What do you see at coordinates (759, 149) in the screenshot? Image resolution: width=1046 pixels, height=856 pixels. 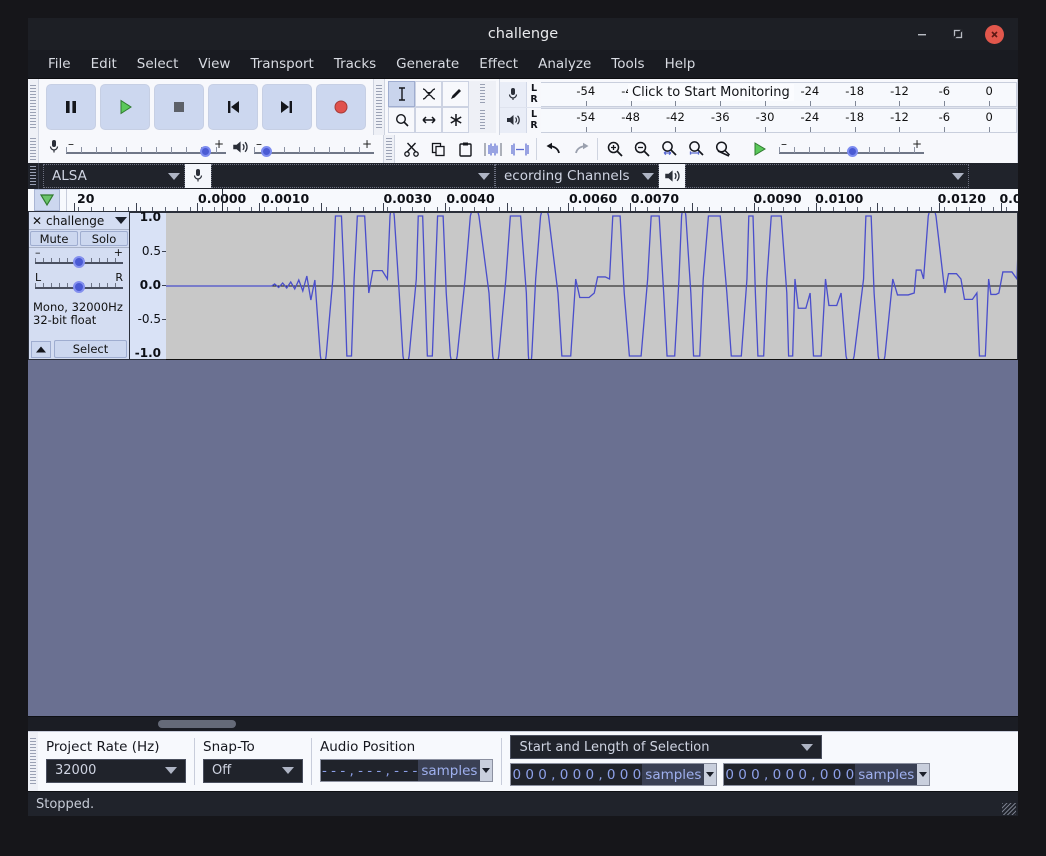 I see `play-at-speed-button` at bounding box center [759, 149].